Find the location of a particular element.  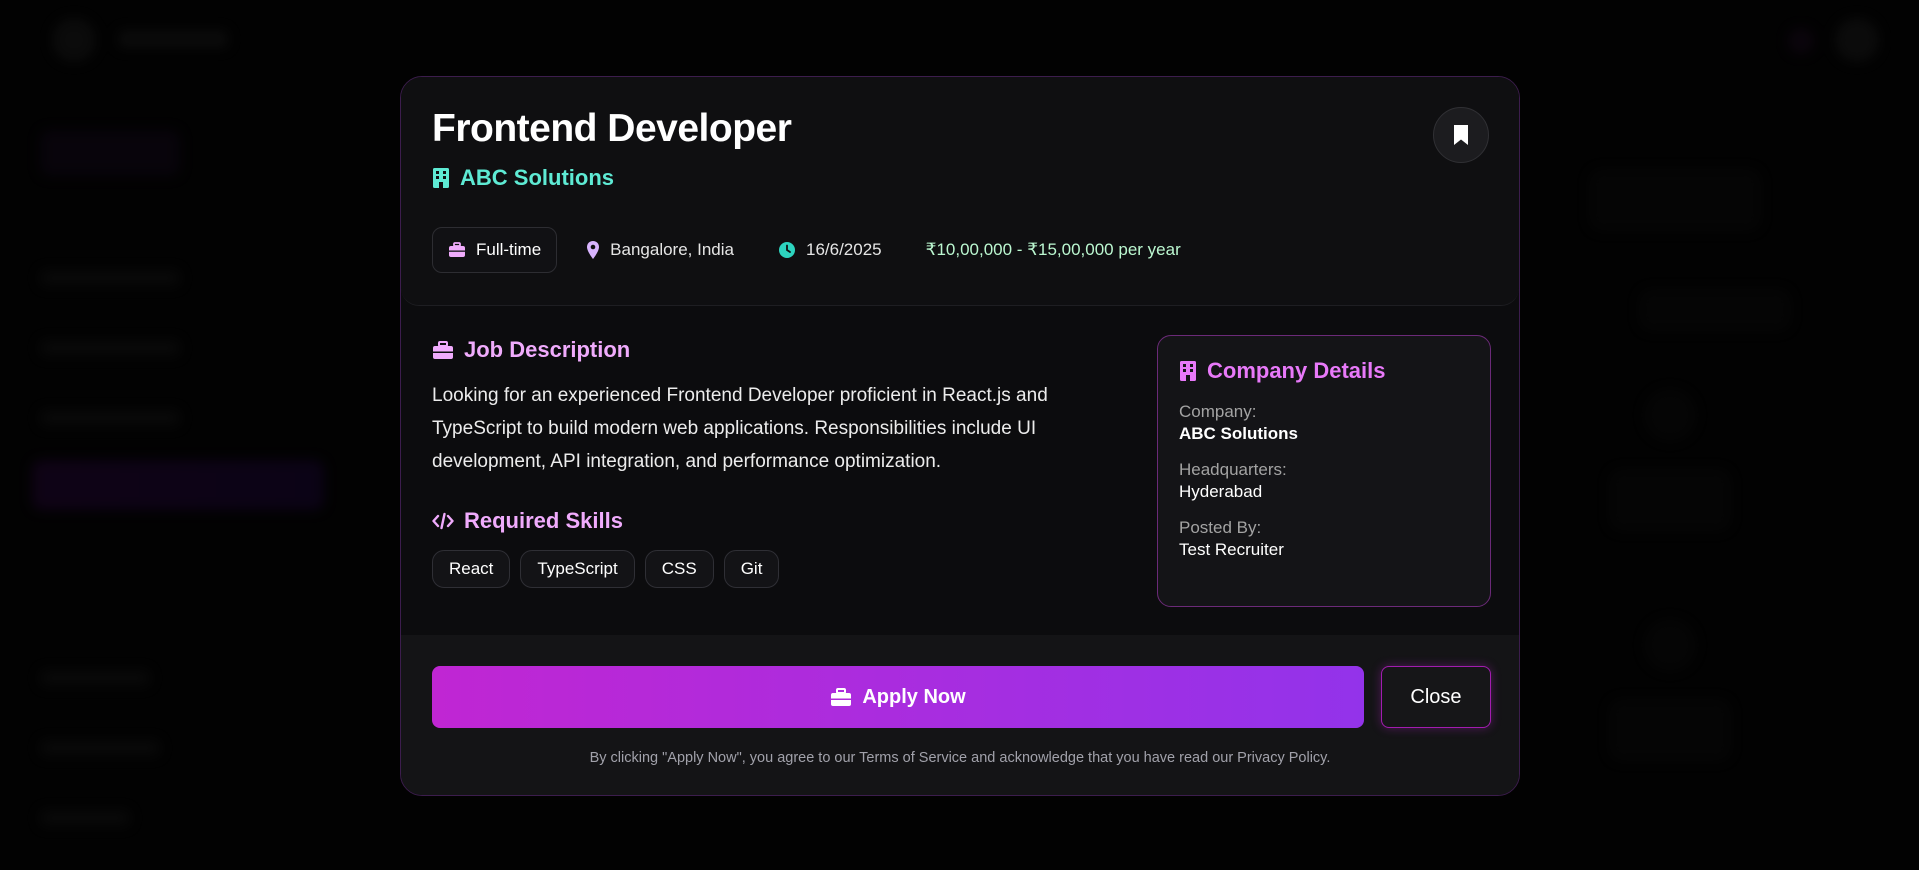

apply-now-label: Apply Now is located at coordinates (914, 696).